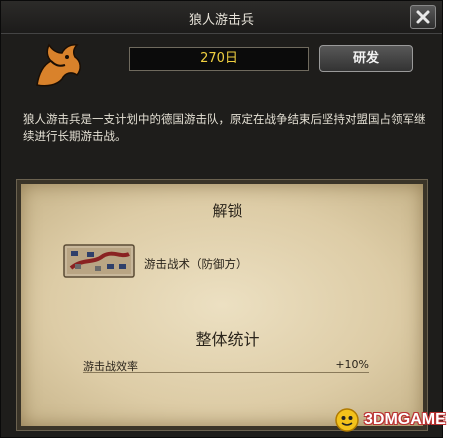  Describe the element at coordinates (227, 339) in the screenshot. I see `stats-section-title: 整体统计` at that location.